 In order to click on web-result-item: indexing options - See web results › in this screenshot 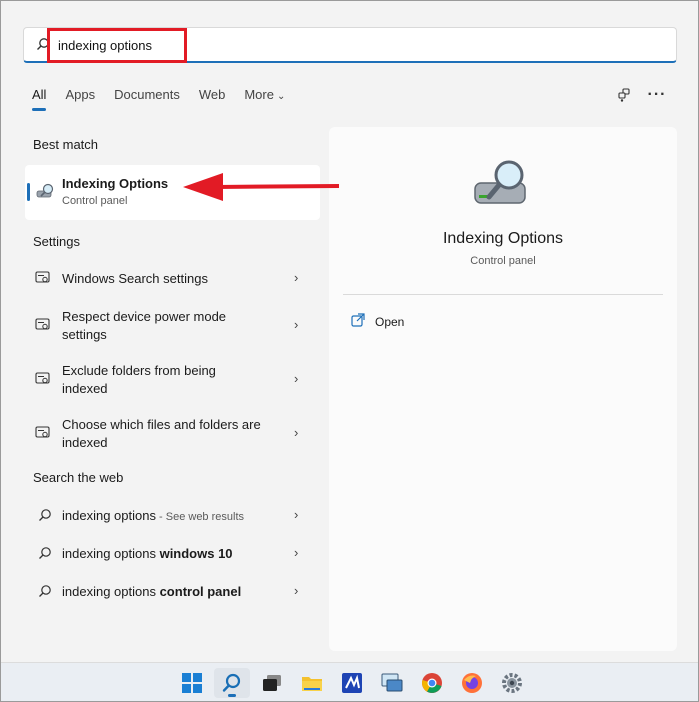, I will do `click(172, 516)`.